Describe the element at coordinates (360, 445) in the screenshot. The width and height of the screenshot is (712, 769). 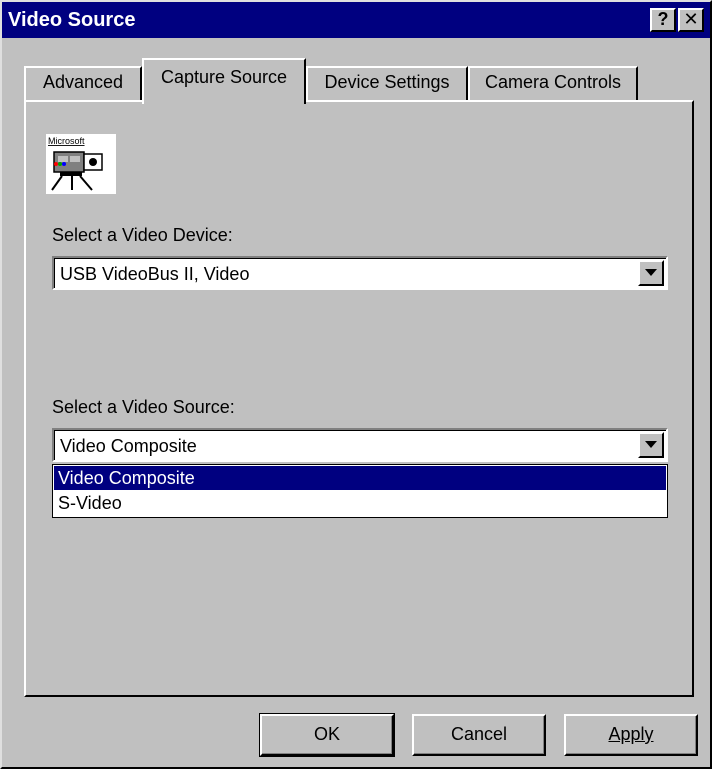
I see `video-source-select: Video Composite` at that location.